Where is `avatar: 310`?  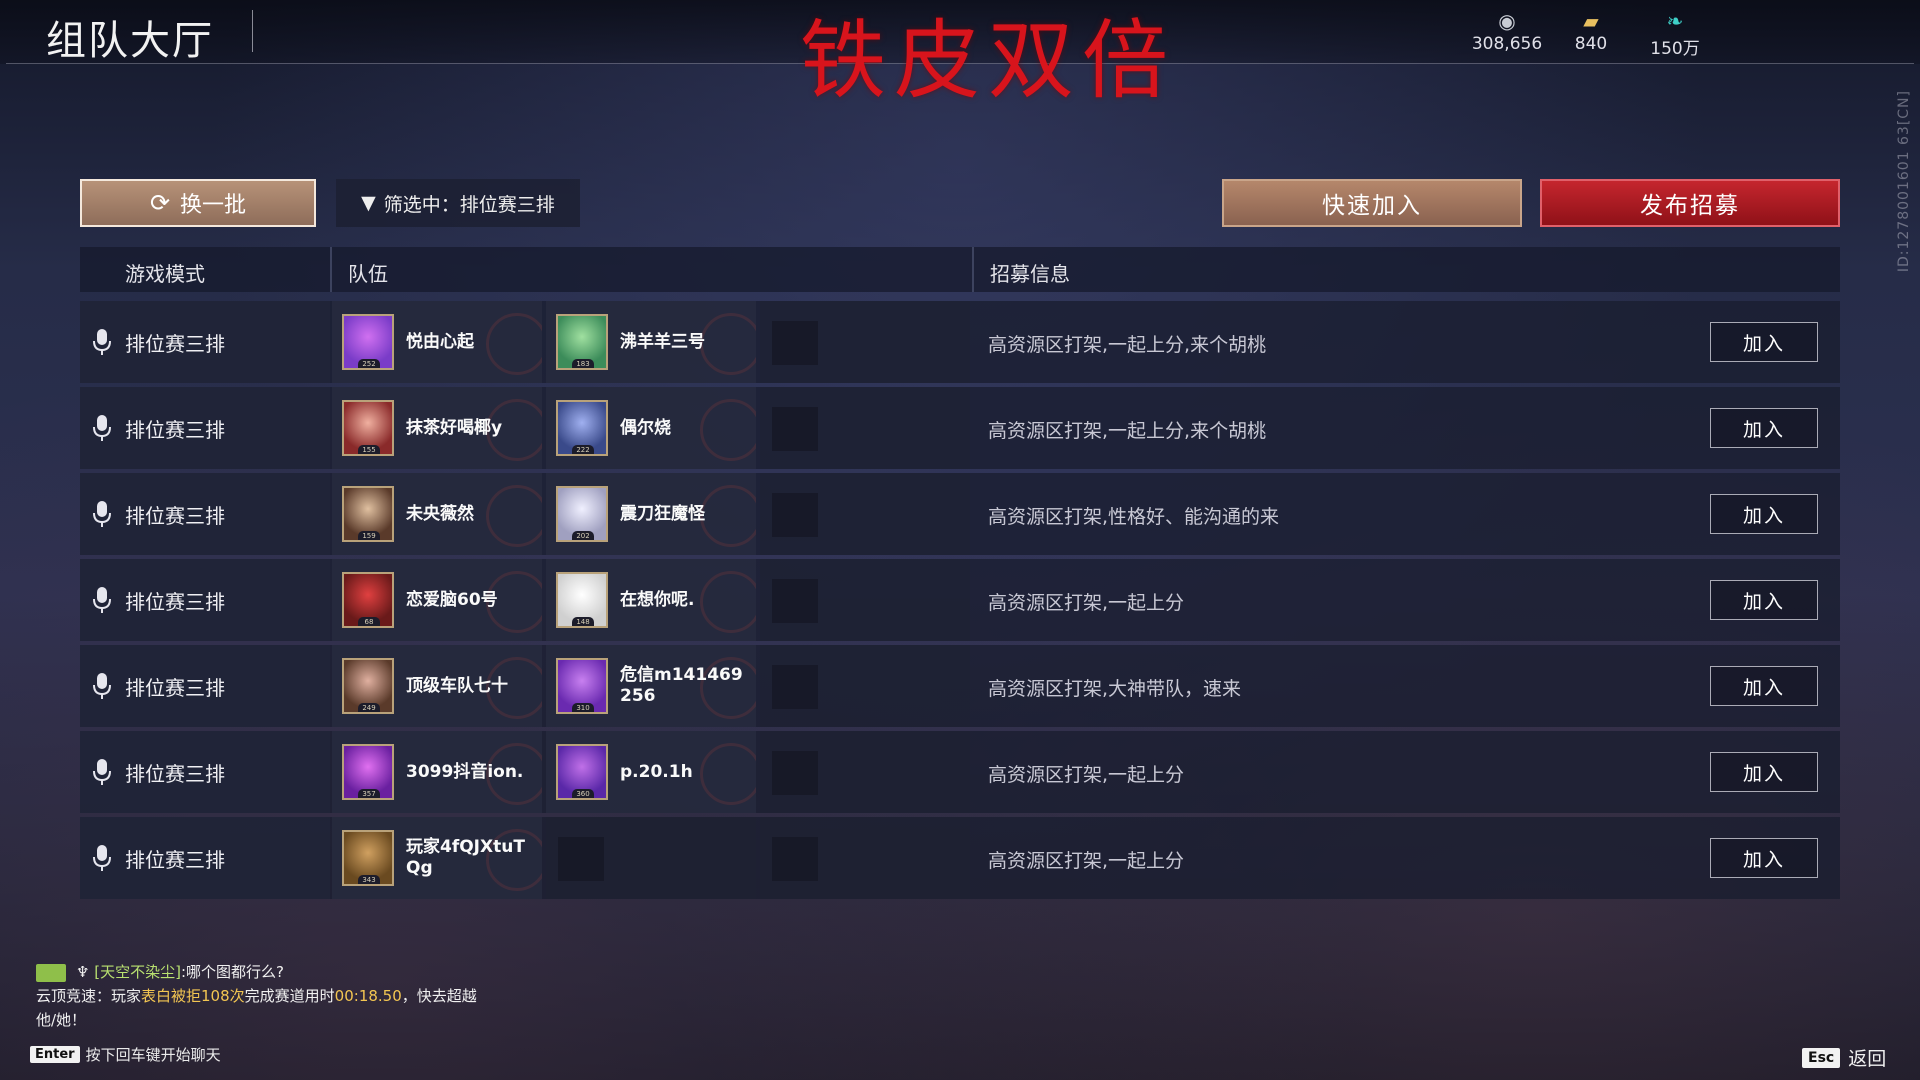
avatar: 310 is located at coordinates (582, 686).